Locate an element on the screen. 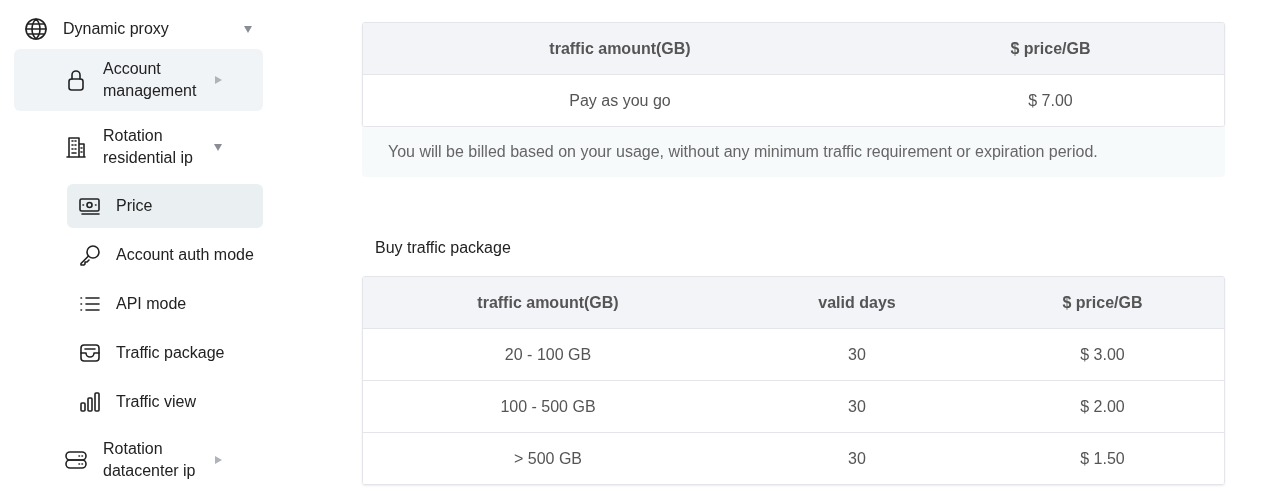 The height and width of the screenshot is (491, 1280). nav-item: Rotation residential ip is located at coordinates (138, 147).